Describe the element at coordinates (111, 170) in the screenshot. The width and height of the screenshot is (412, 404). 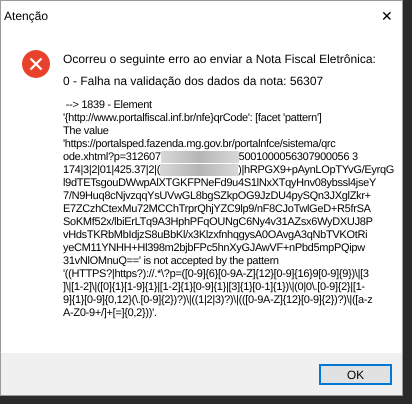
I see `error-detail-text: 174|3|2|01|425.37|2|(` at that location.